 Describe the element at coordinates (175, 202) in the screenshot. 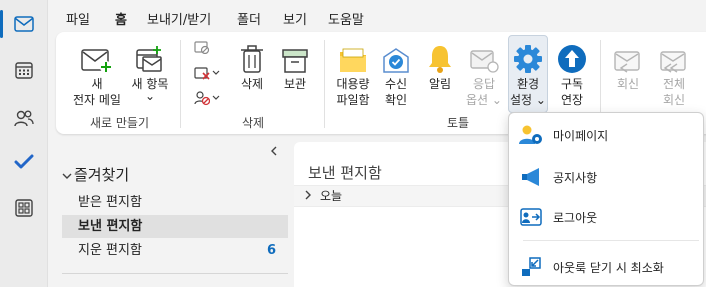

I see `folder-inbox: 받은 편지함` at that location.